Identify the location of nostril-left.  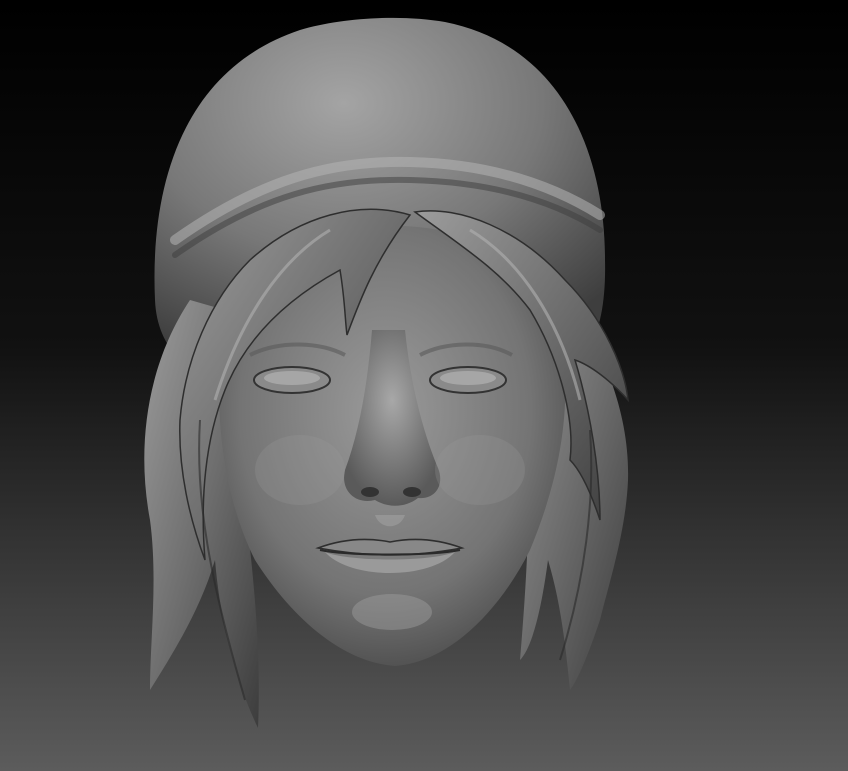
(370, 492).